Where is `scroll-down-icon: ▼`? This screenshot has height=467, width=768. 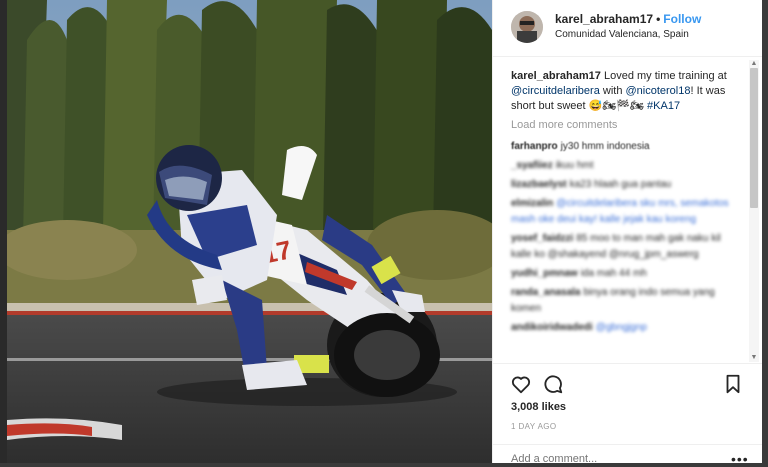 scroll-down-icon: ▼ is located at coordinates (754, 358).